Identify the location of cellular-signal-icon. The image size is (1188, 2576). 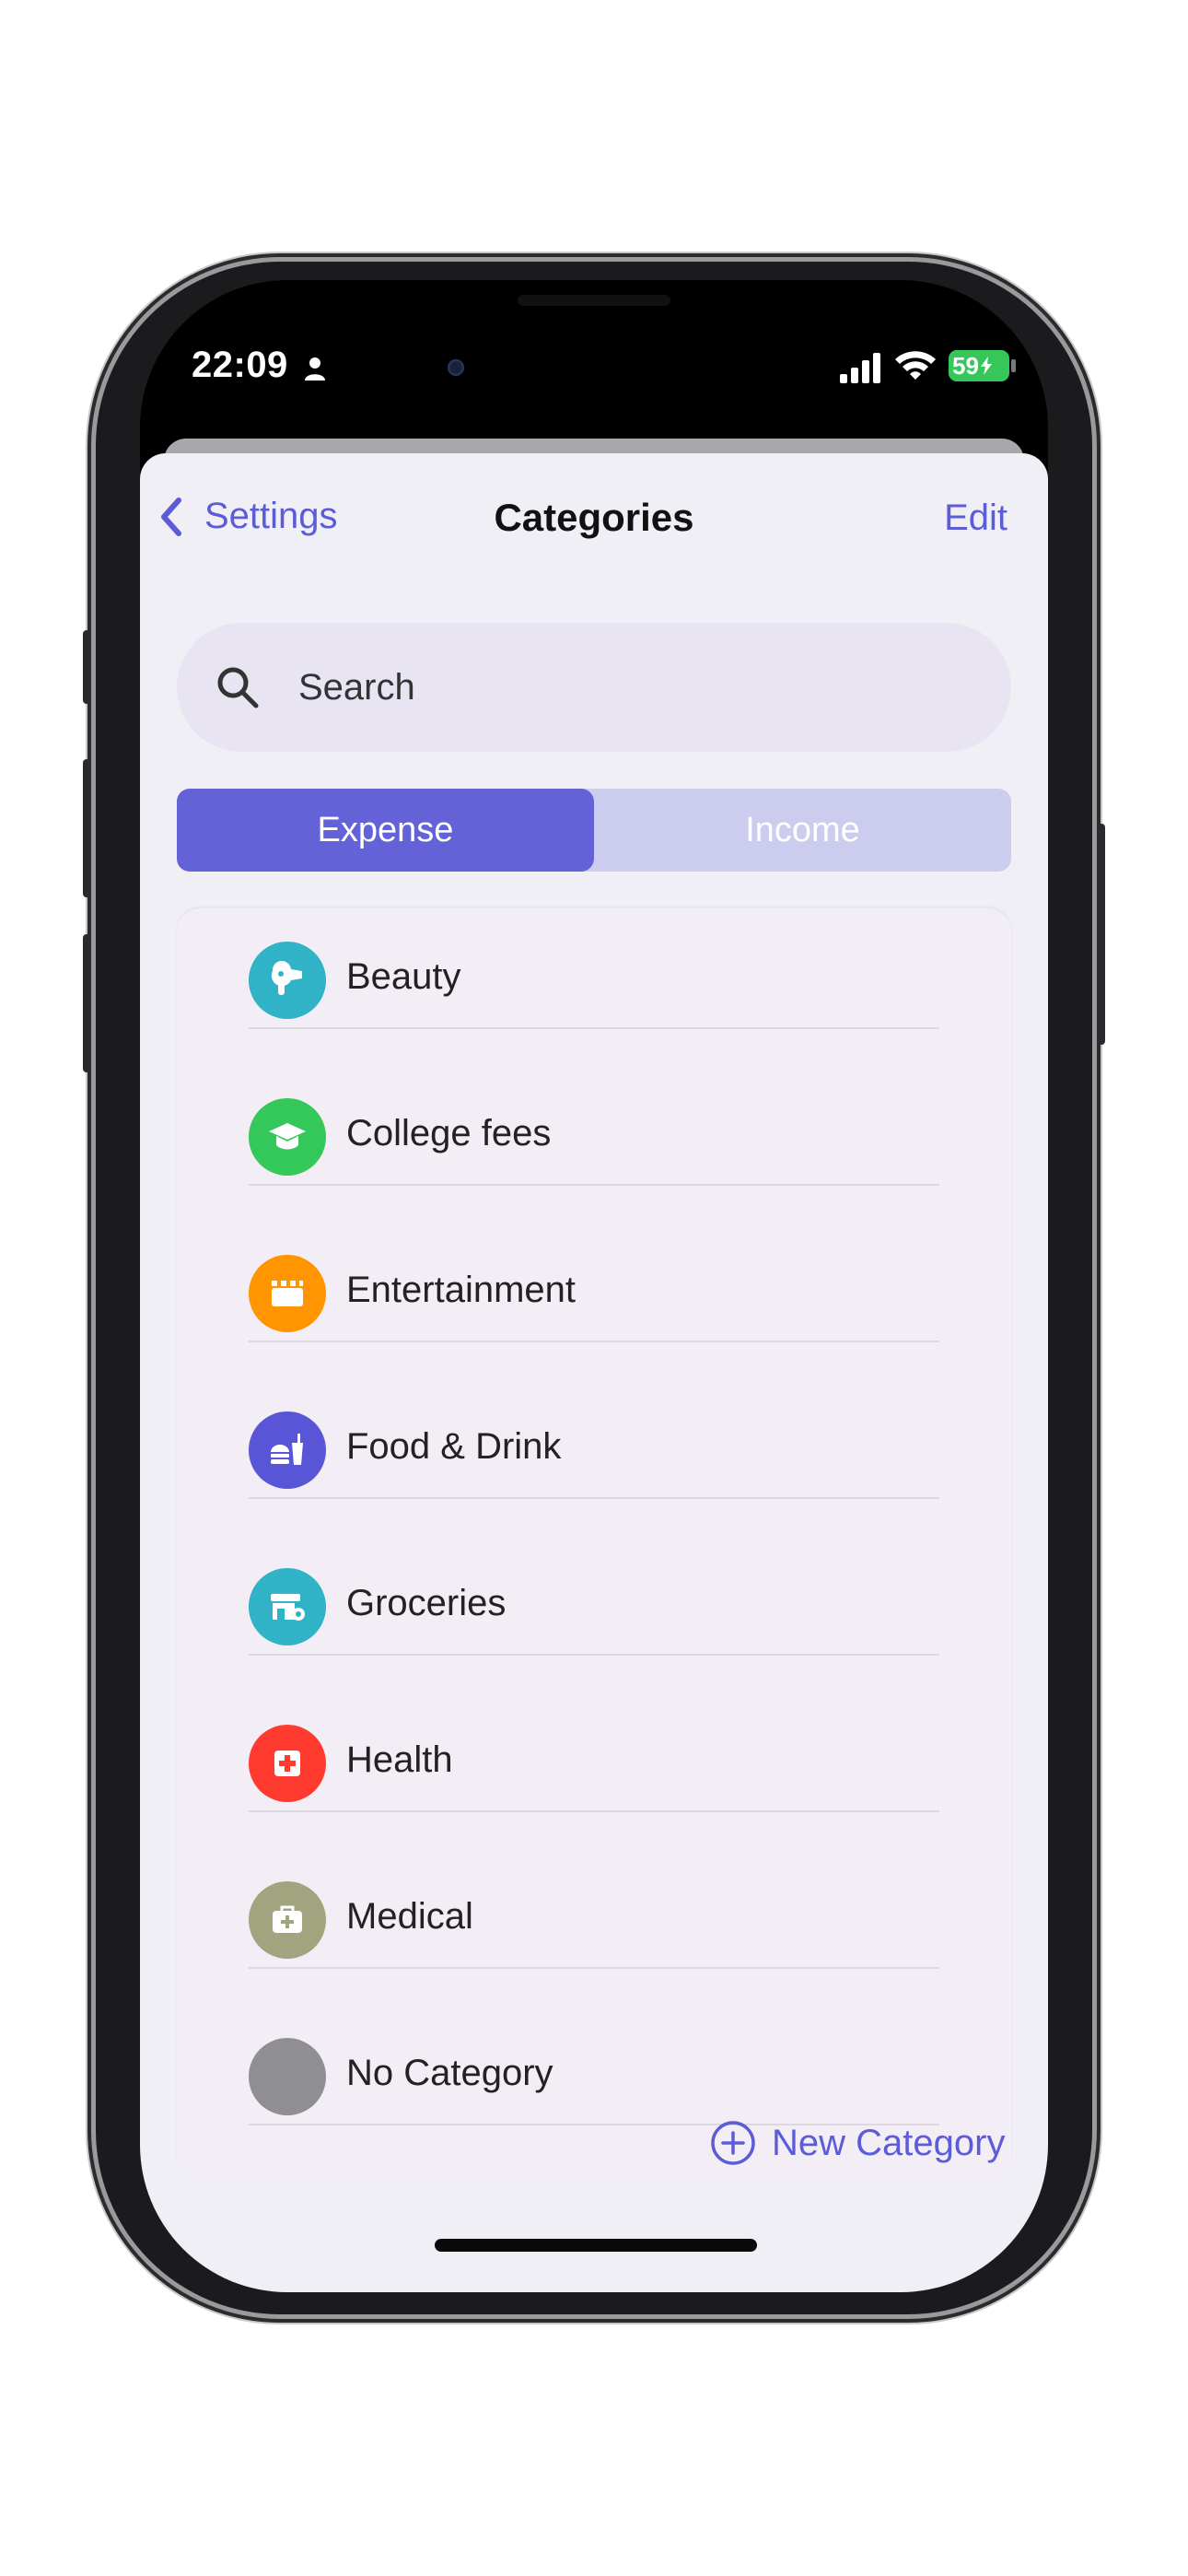
(860, 368).